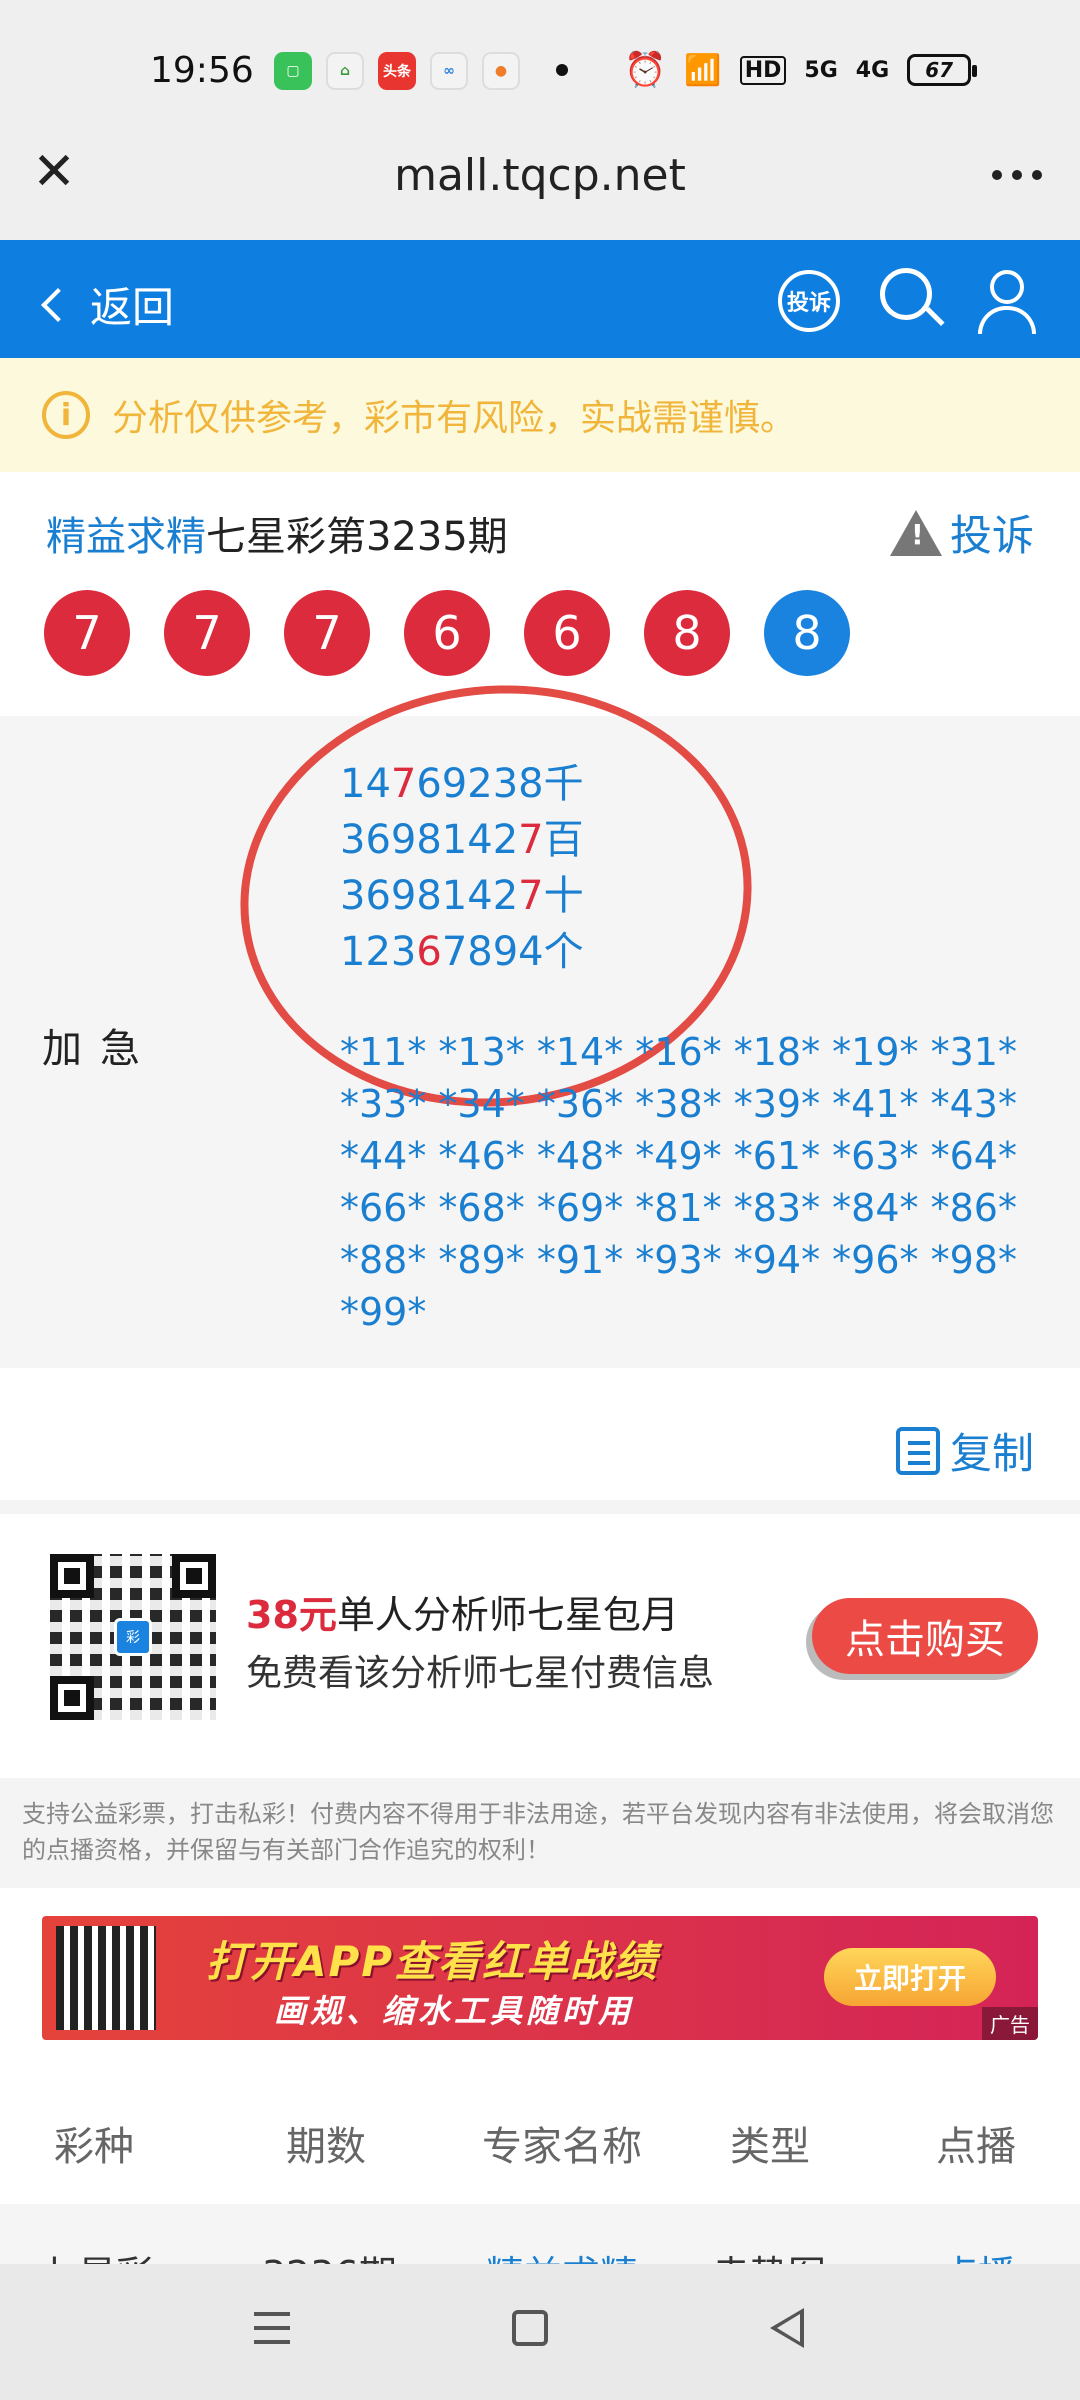  Describe the element at coordinates (291, 1615) in the screenshot. I see `subscription-price: 38元` at that location.